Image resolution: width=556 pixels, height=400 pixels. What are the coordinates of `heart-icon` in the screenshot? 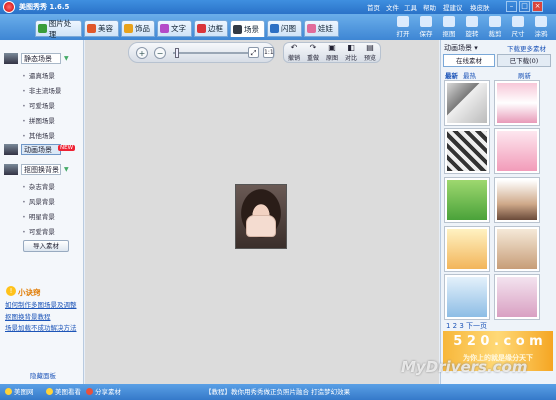 It's located at (128, 28).